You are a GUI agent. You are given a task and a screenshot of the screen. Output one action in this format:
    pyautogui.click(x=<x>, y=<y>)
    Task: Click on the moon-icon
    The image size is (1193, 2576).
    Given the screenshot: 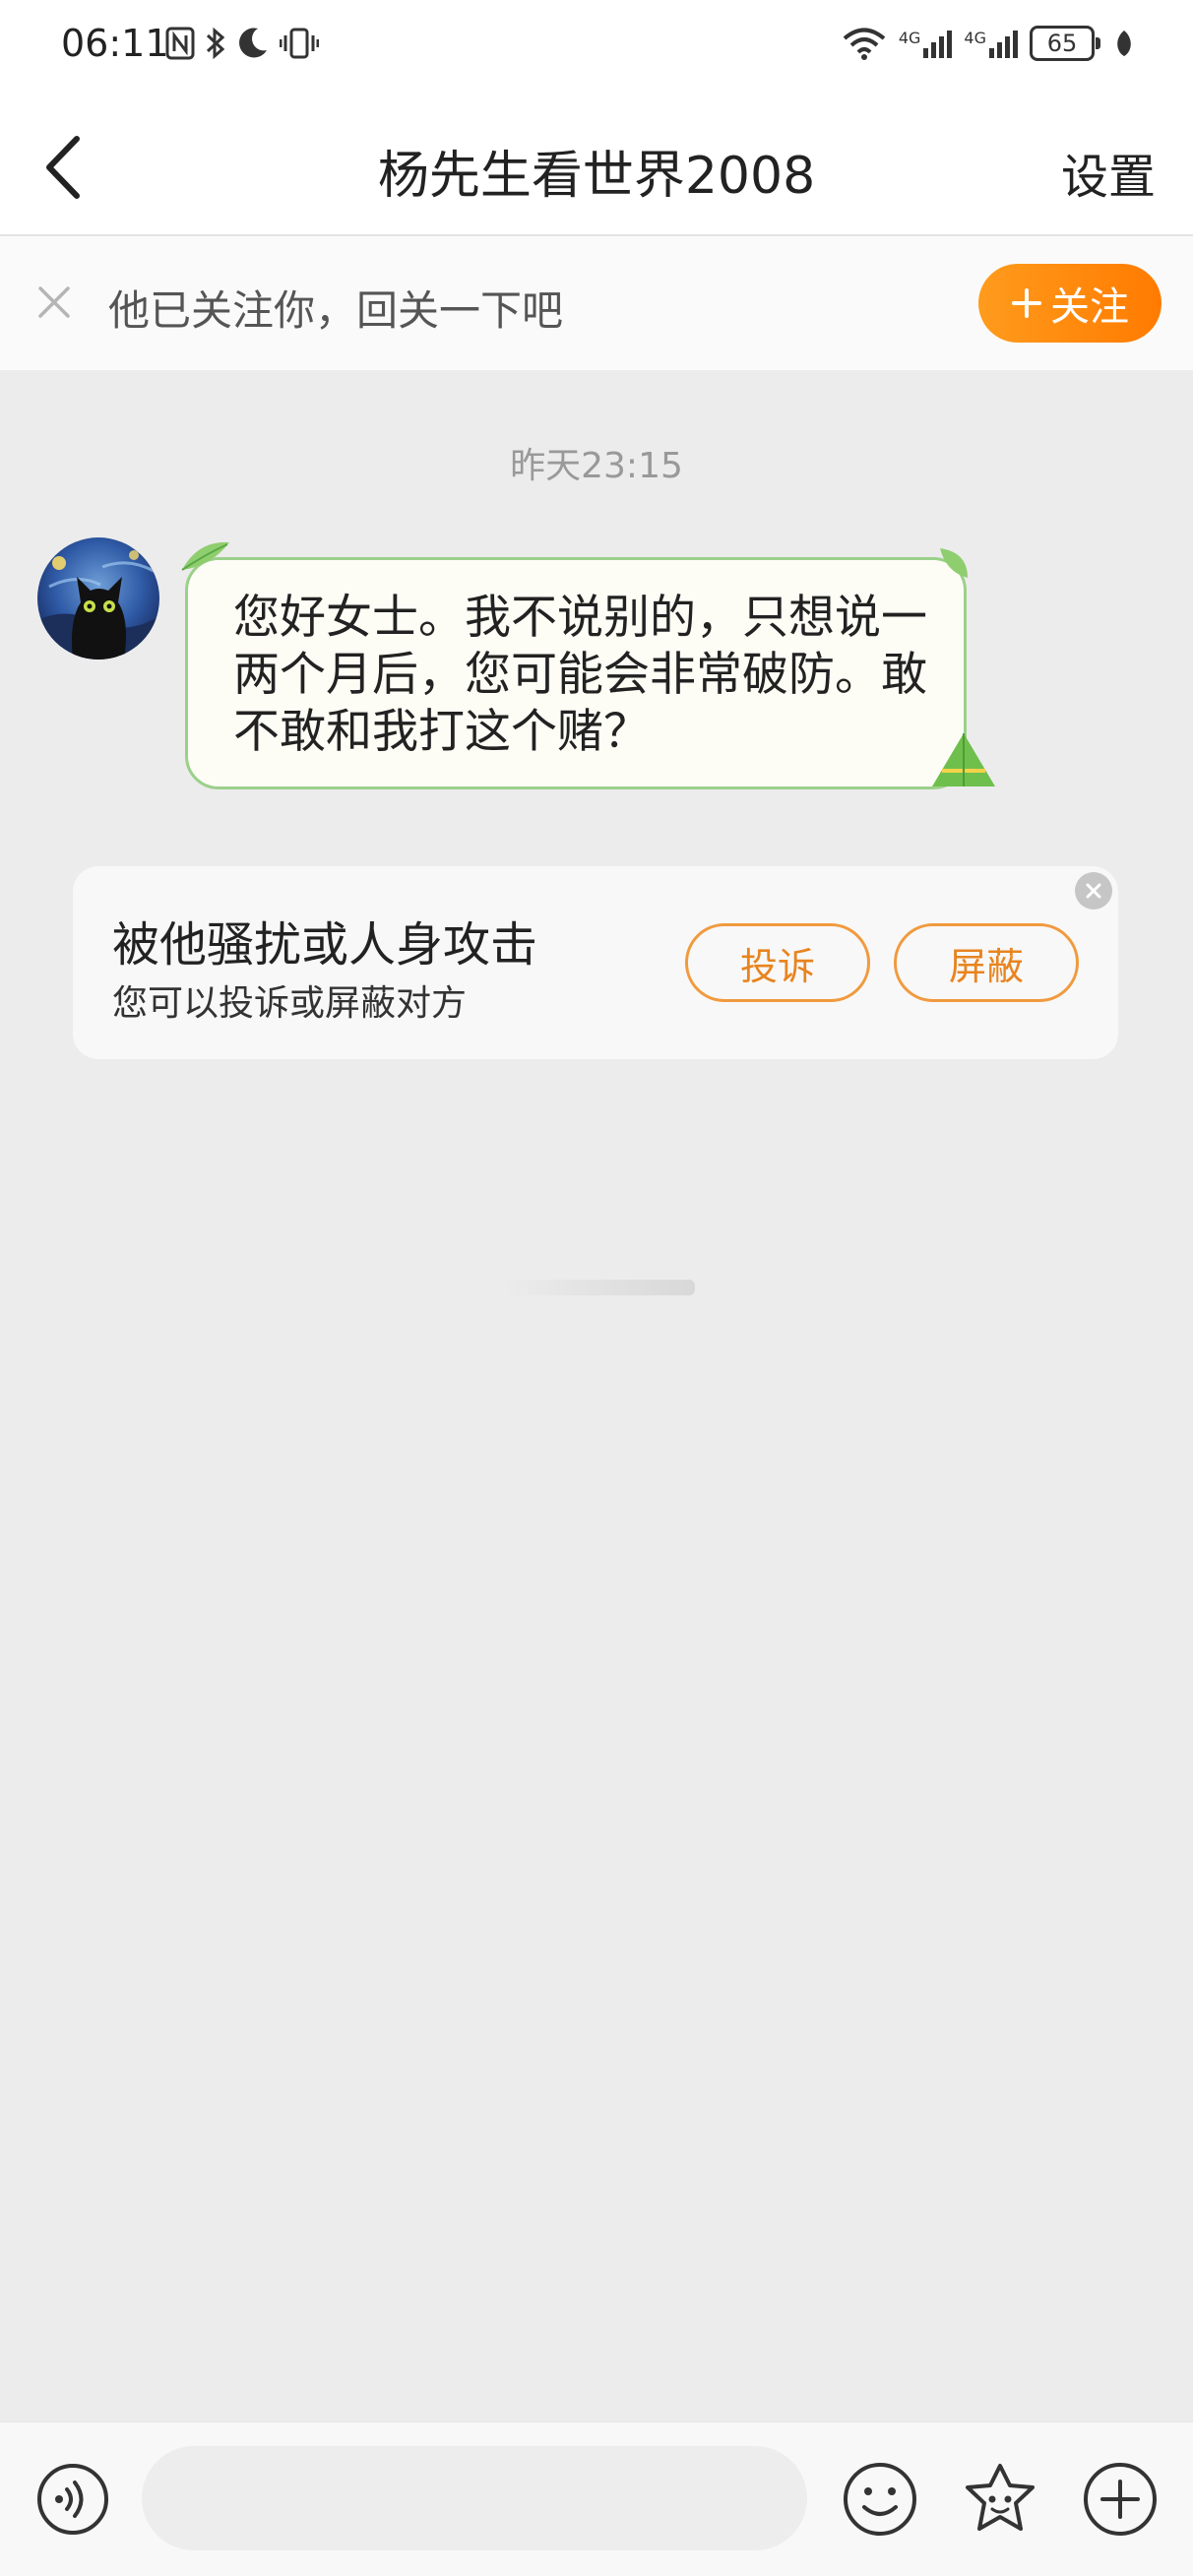 What is the action you would take?
    pyautogui.click(x=253, y=43)
    